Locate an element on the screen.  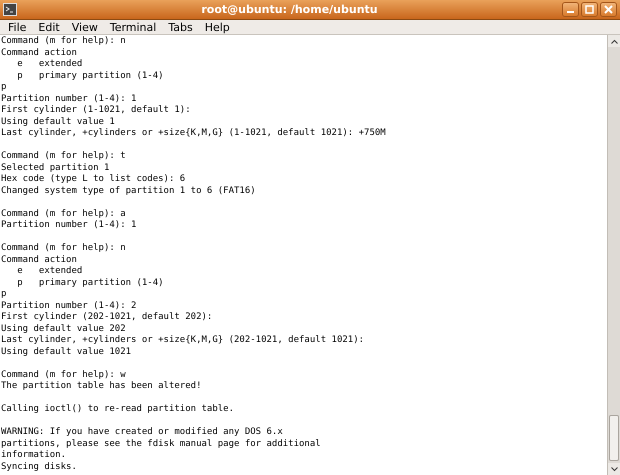
menu-item: Edit is located at coordinates (49, 27).